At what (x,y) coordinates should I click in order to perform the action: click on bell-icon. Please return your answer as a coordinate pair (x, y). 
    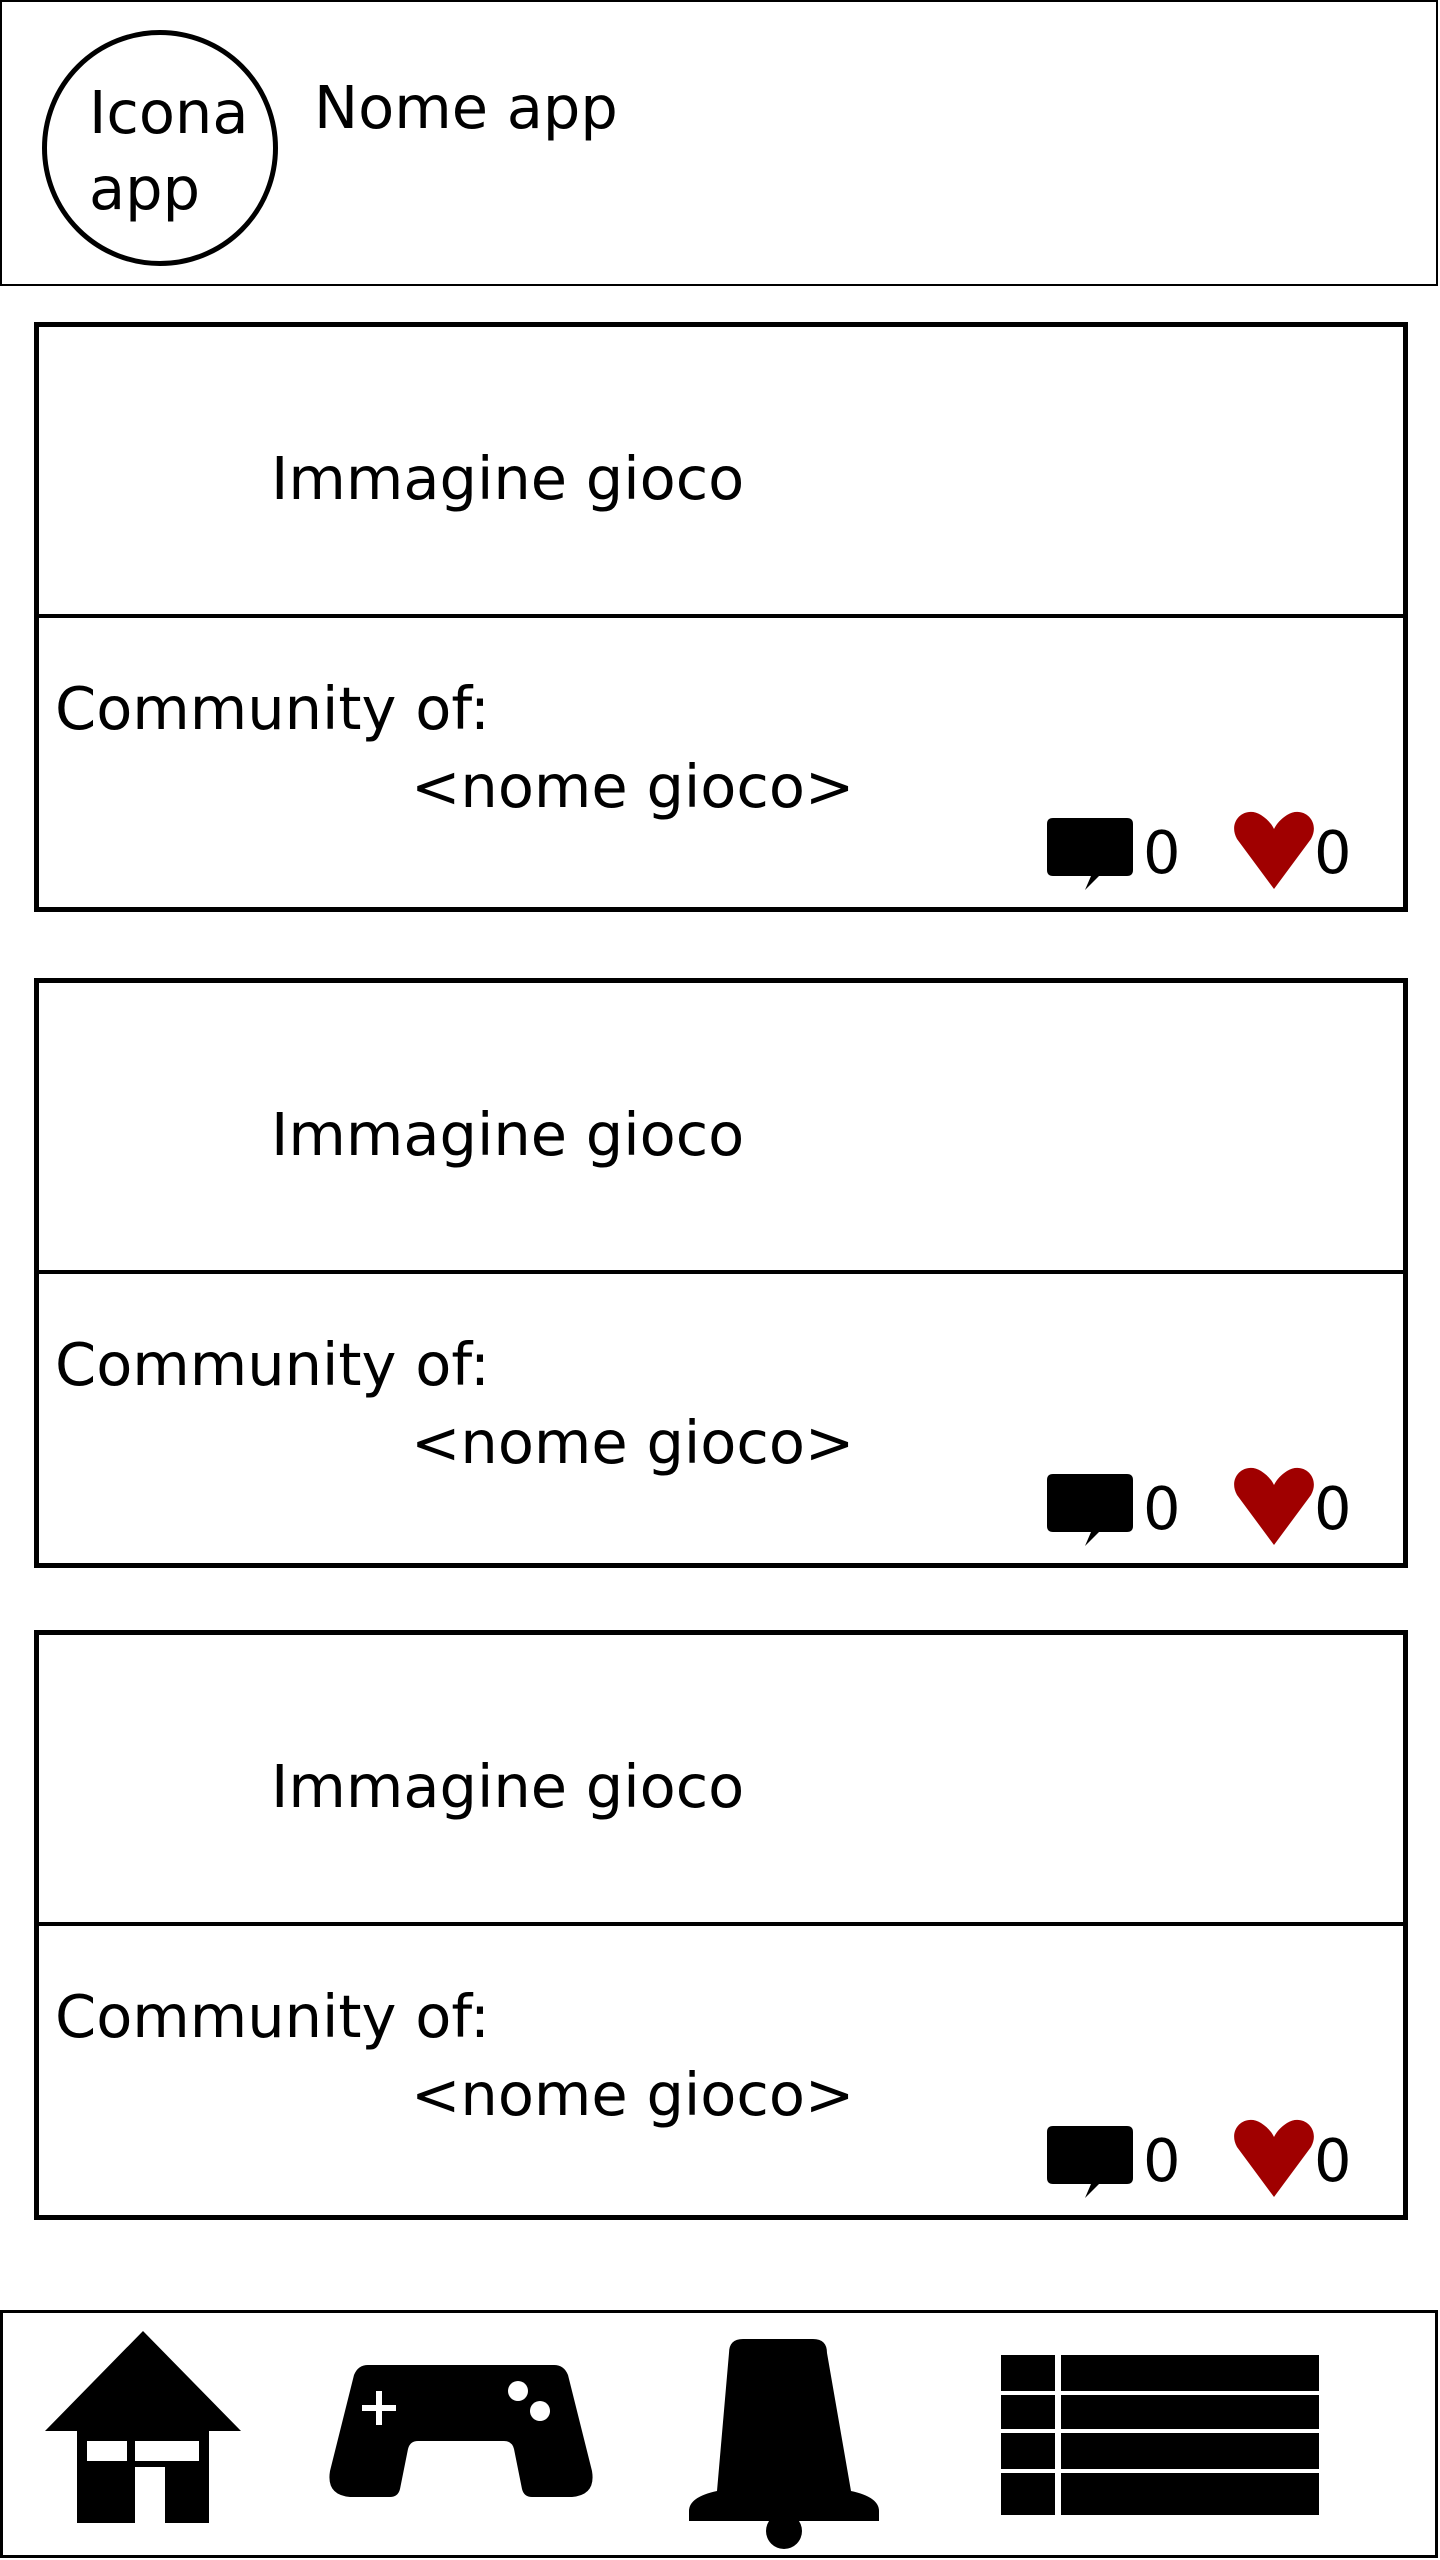
    Looking at the image, I should click on (784, 2444).